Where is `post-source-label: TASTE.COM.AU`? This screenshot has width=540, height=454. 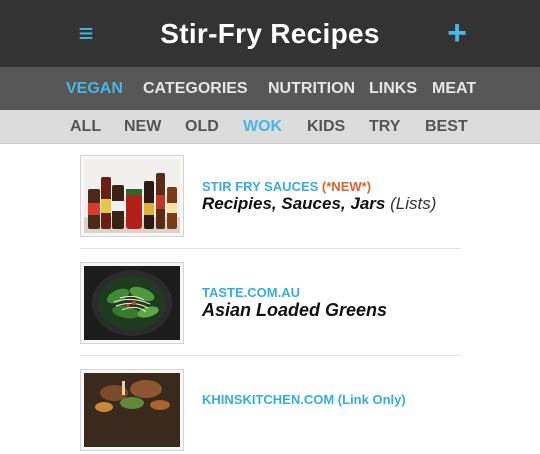
post-source-label: TASTE.COM.AU is located at coordinates (251, 292).